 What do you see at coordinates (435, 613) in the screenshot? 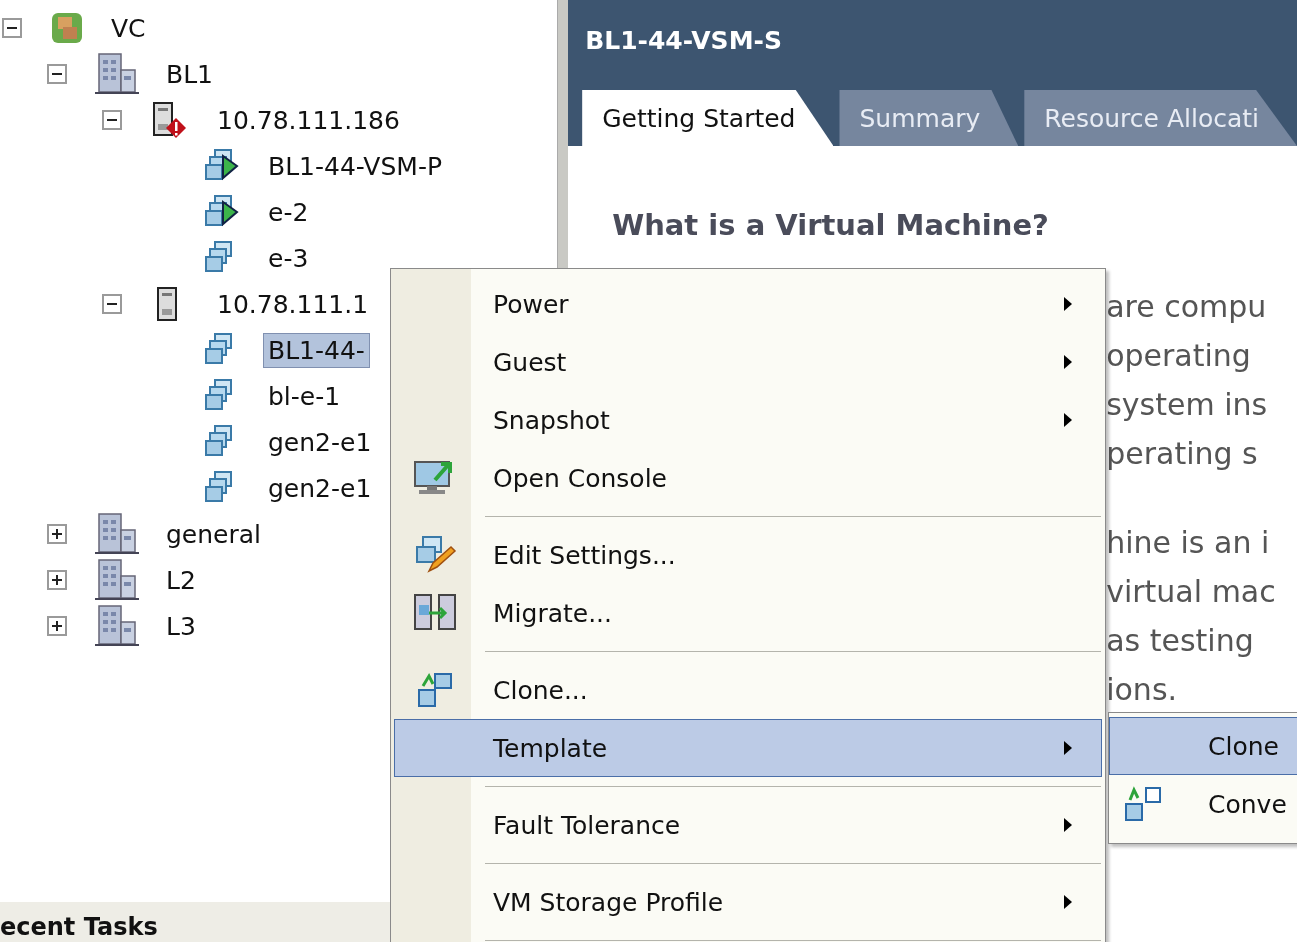
I see `migrate-icon` at bounding box center [435, 613].